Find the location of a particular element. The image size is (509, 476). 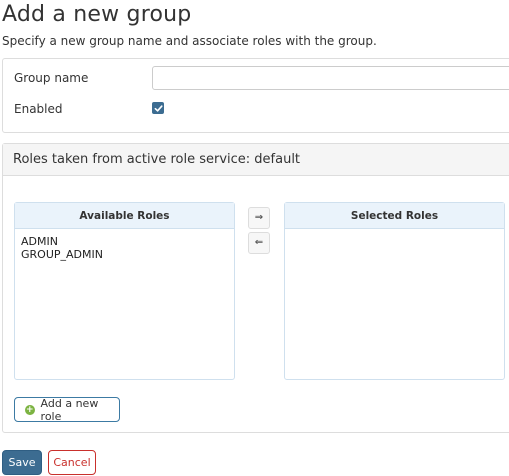

enabled-checkbox is located at coordinates (158, 108).